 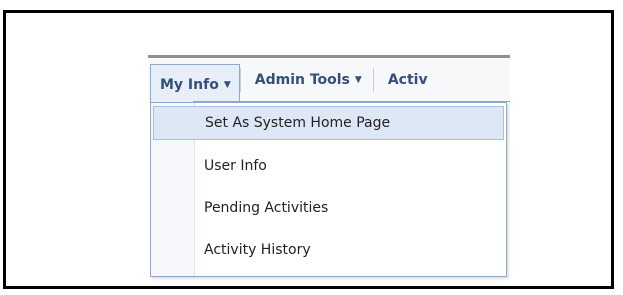 I want to click on menu-item-label: Activity History, so click(x=257, y=250).